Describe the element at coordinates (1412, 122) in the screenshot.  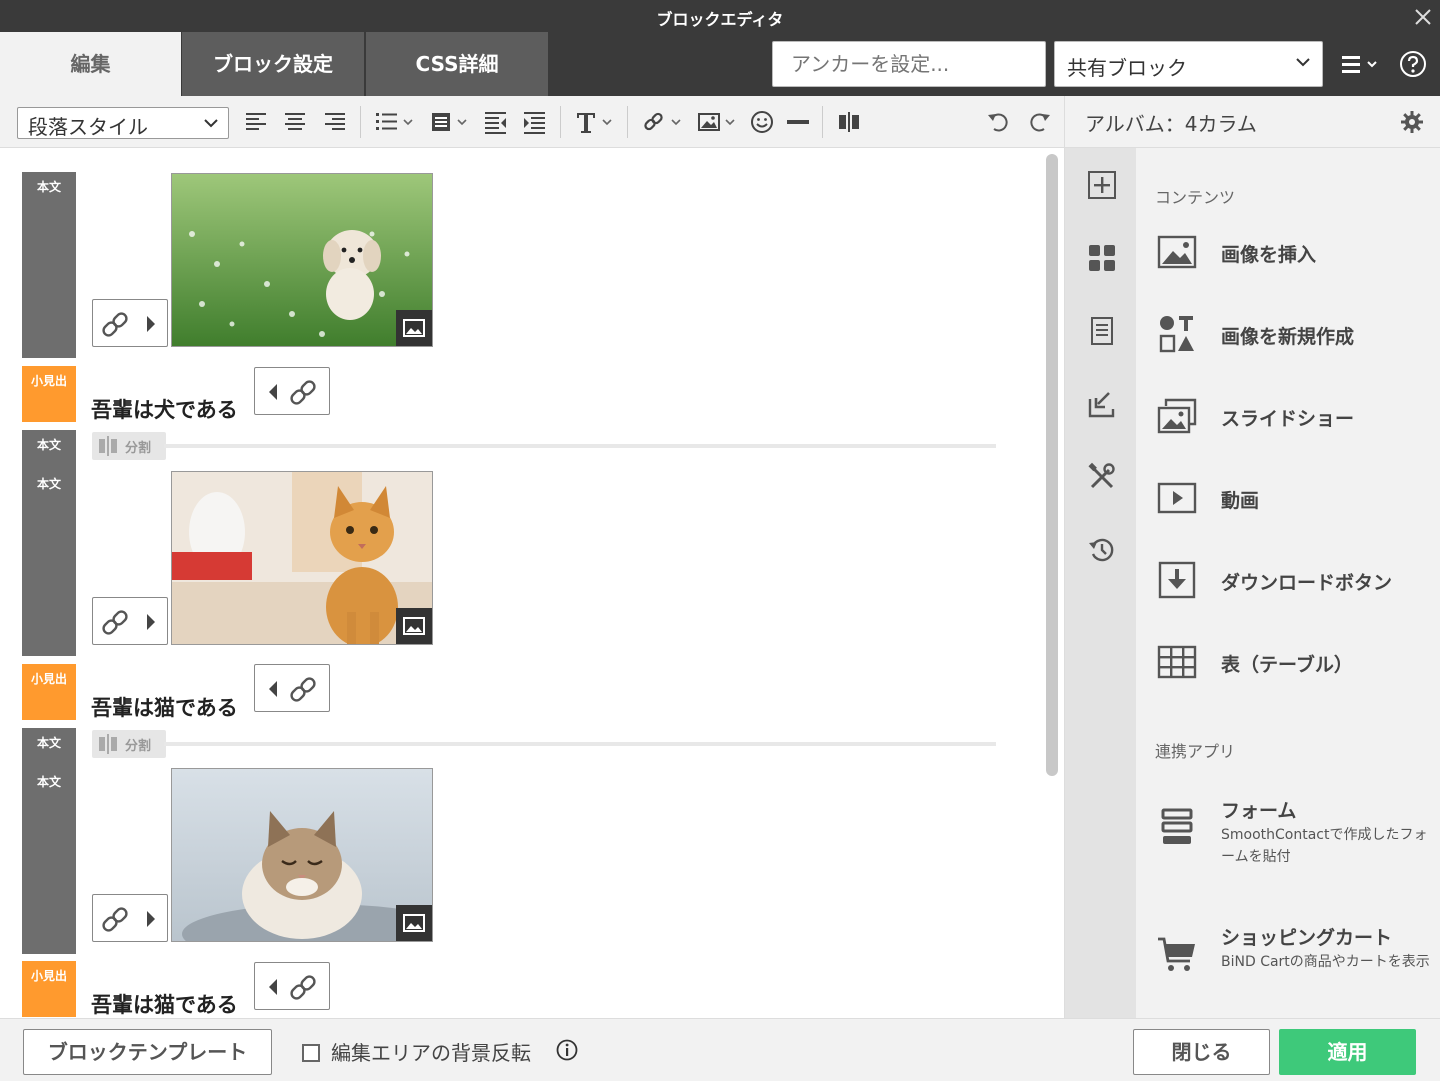
I see `gear-icon` at that location.